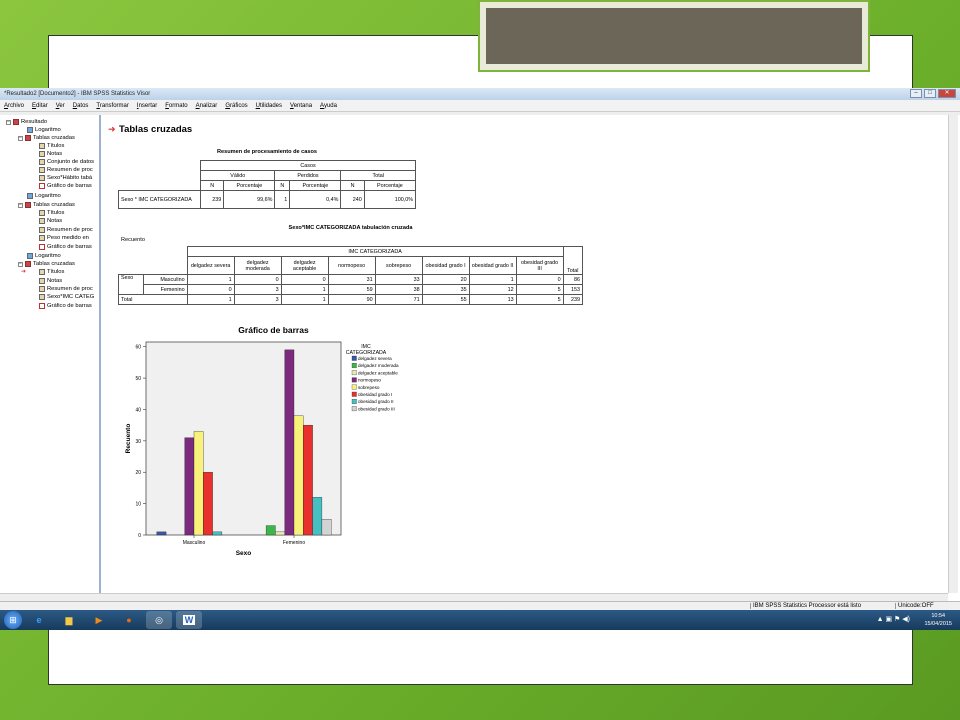 The height and width of the screenshot is (720, 960). What do you see at coordinates (39, 620) in the screenshot?
I see `taskbar-ie: e` at bounding box center [39, 620].